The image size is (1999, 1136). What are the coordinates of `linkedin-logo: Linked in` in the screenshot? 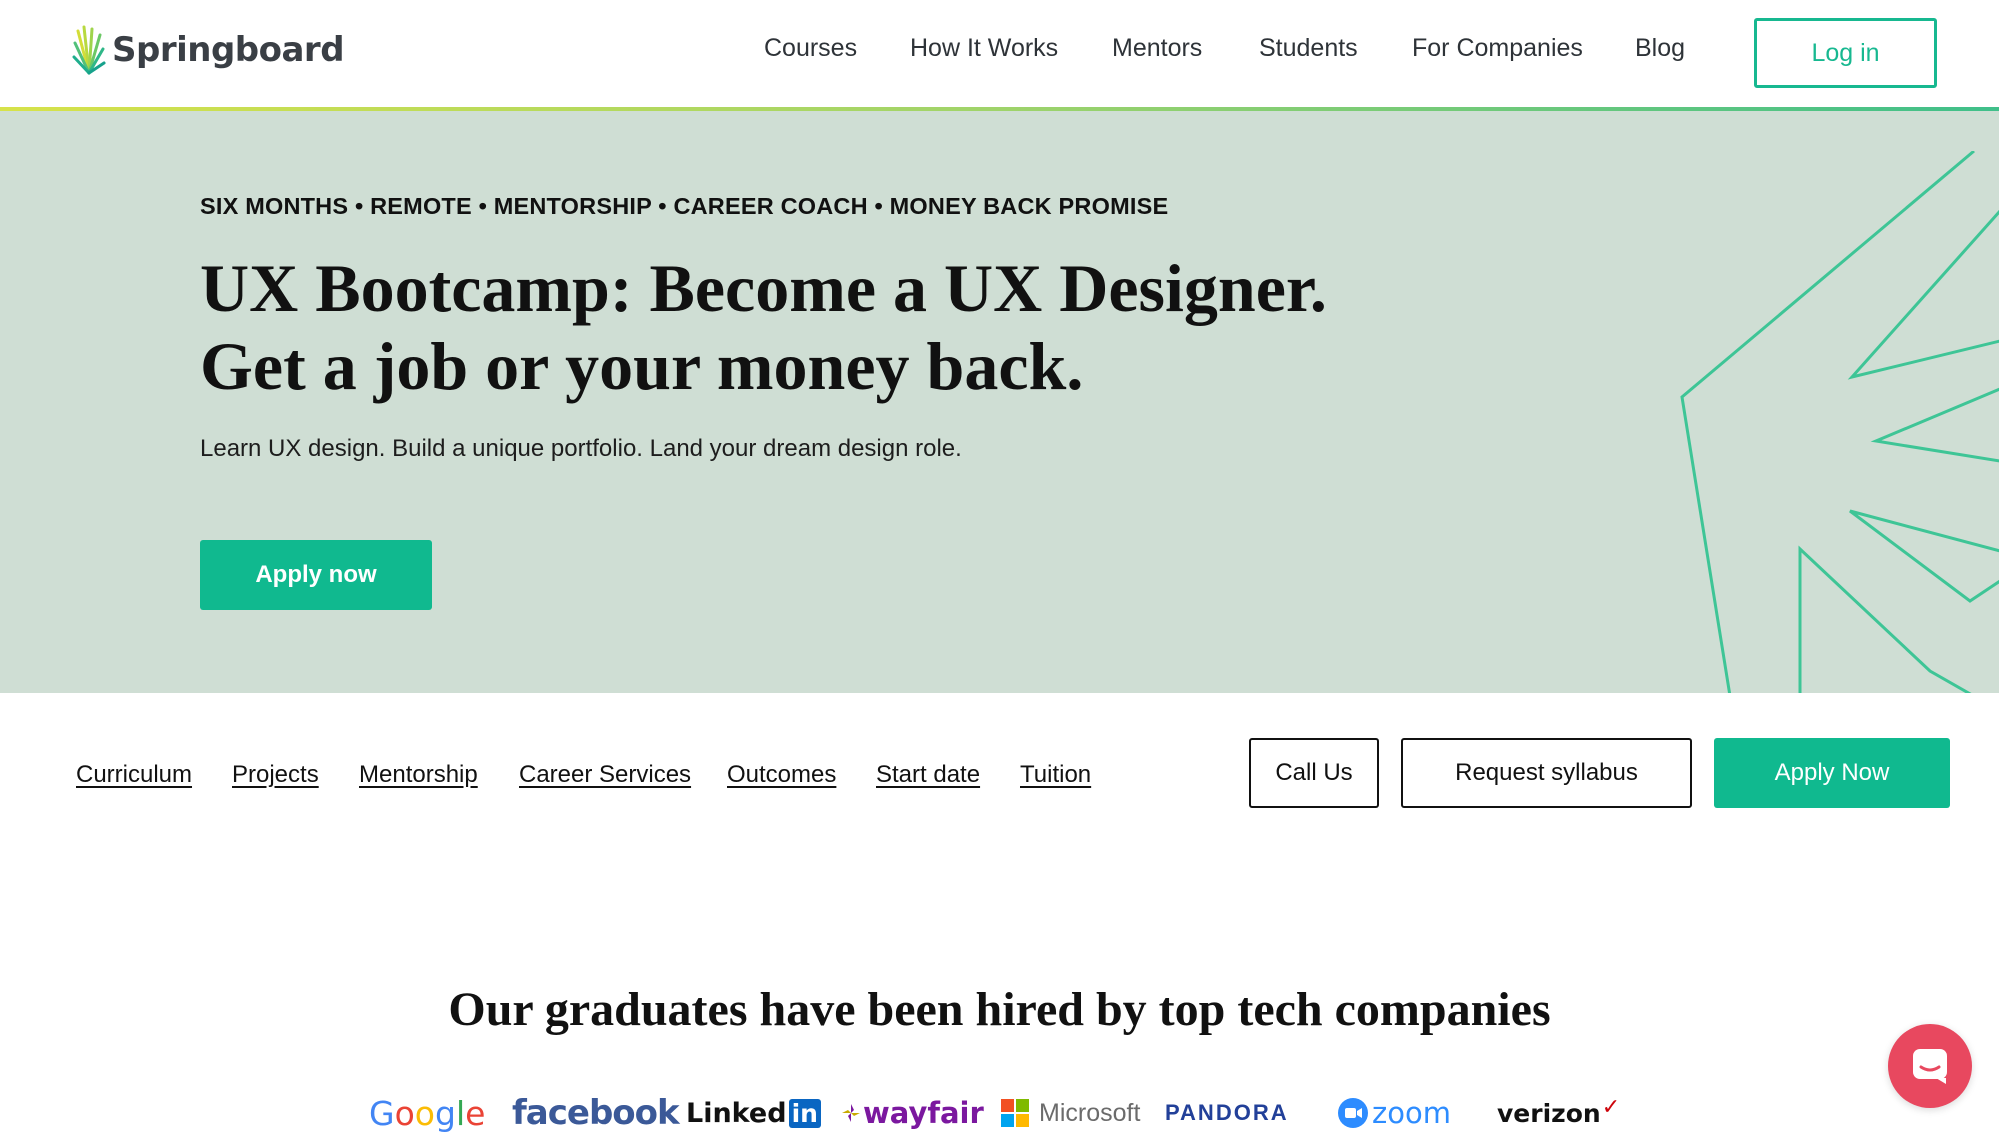 It's located at (753, 1113).